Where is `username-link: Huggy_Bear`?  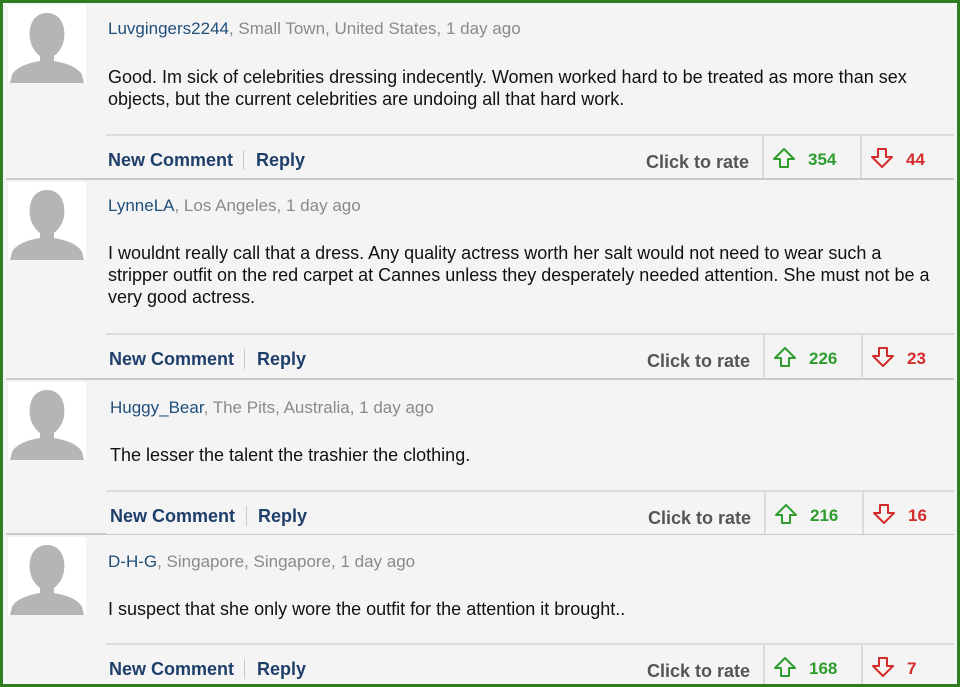
username-link: Huggy_Bear is located at coordinates (157, 407).